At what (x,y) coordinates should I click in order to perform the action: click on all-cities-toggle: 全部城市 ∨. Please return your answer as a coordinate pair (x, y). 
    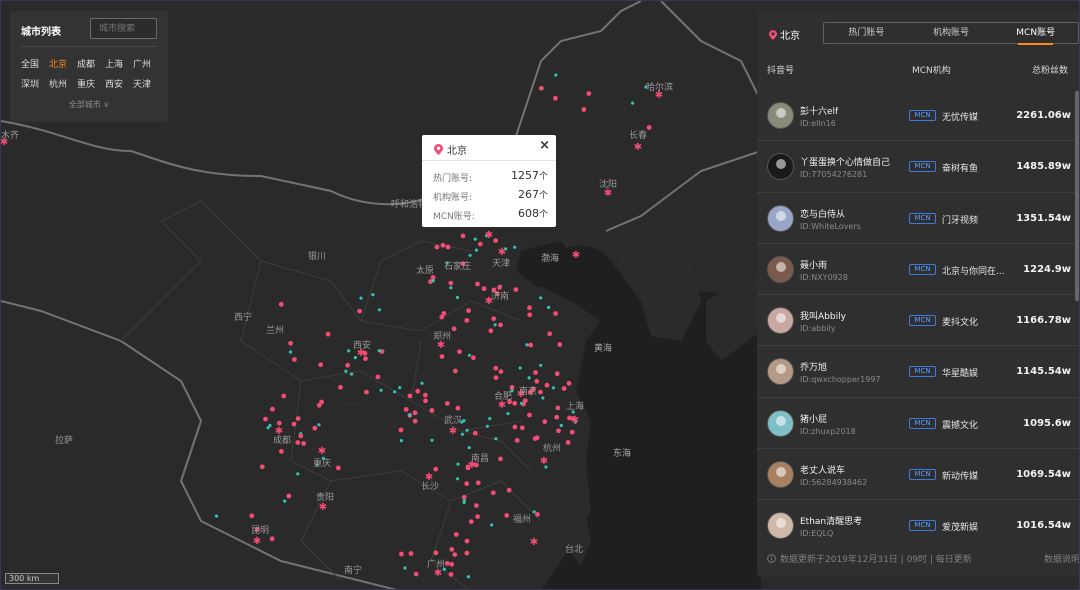
    Looking at the image, I should click on (89, 104).